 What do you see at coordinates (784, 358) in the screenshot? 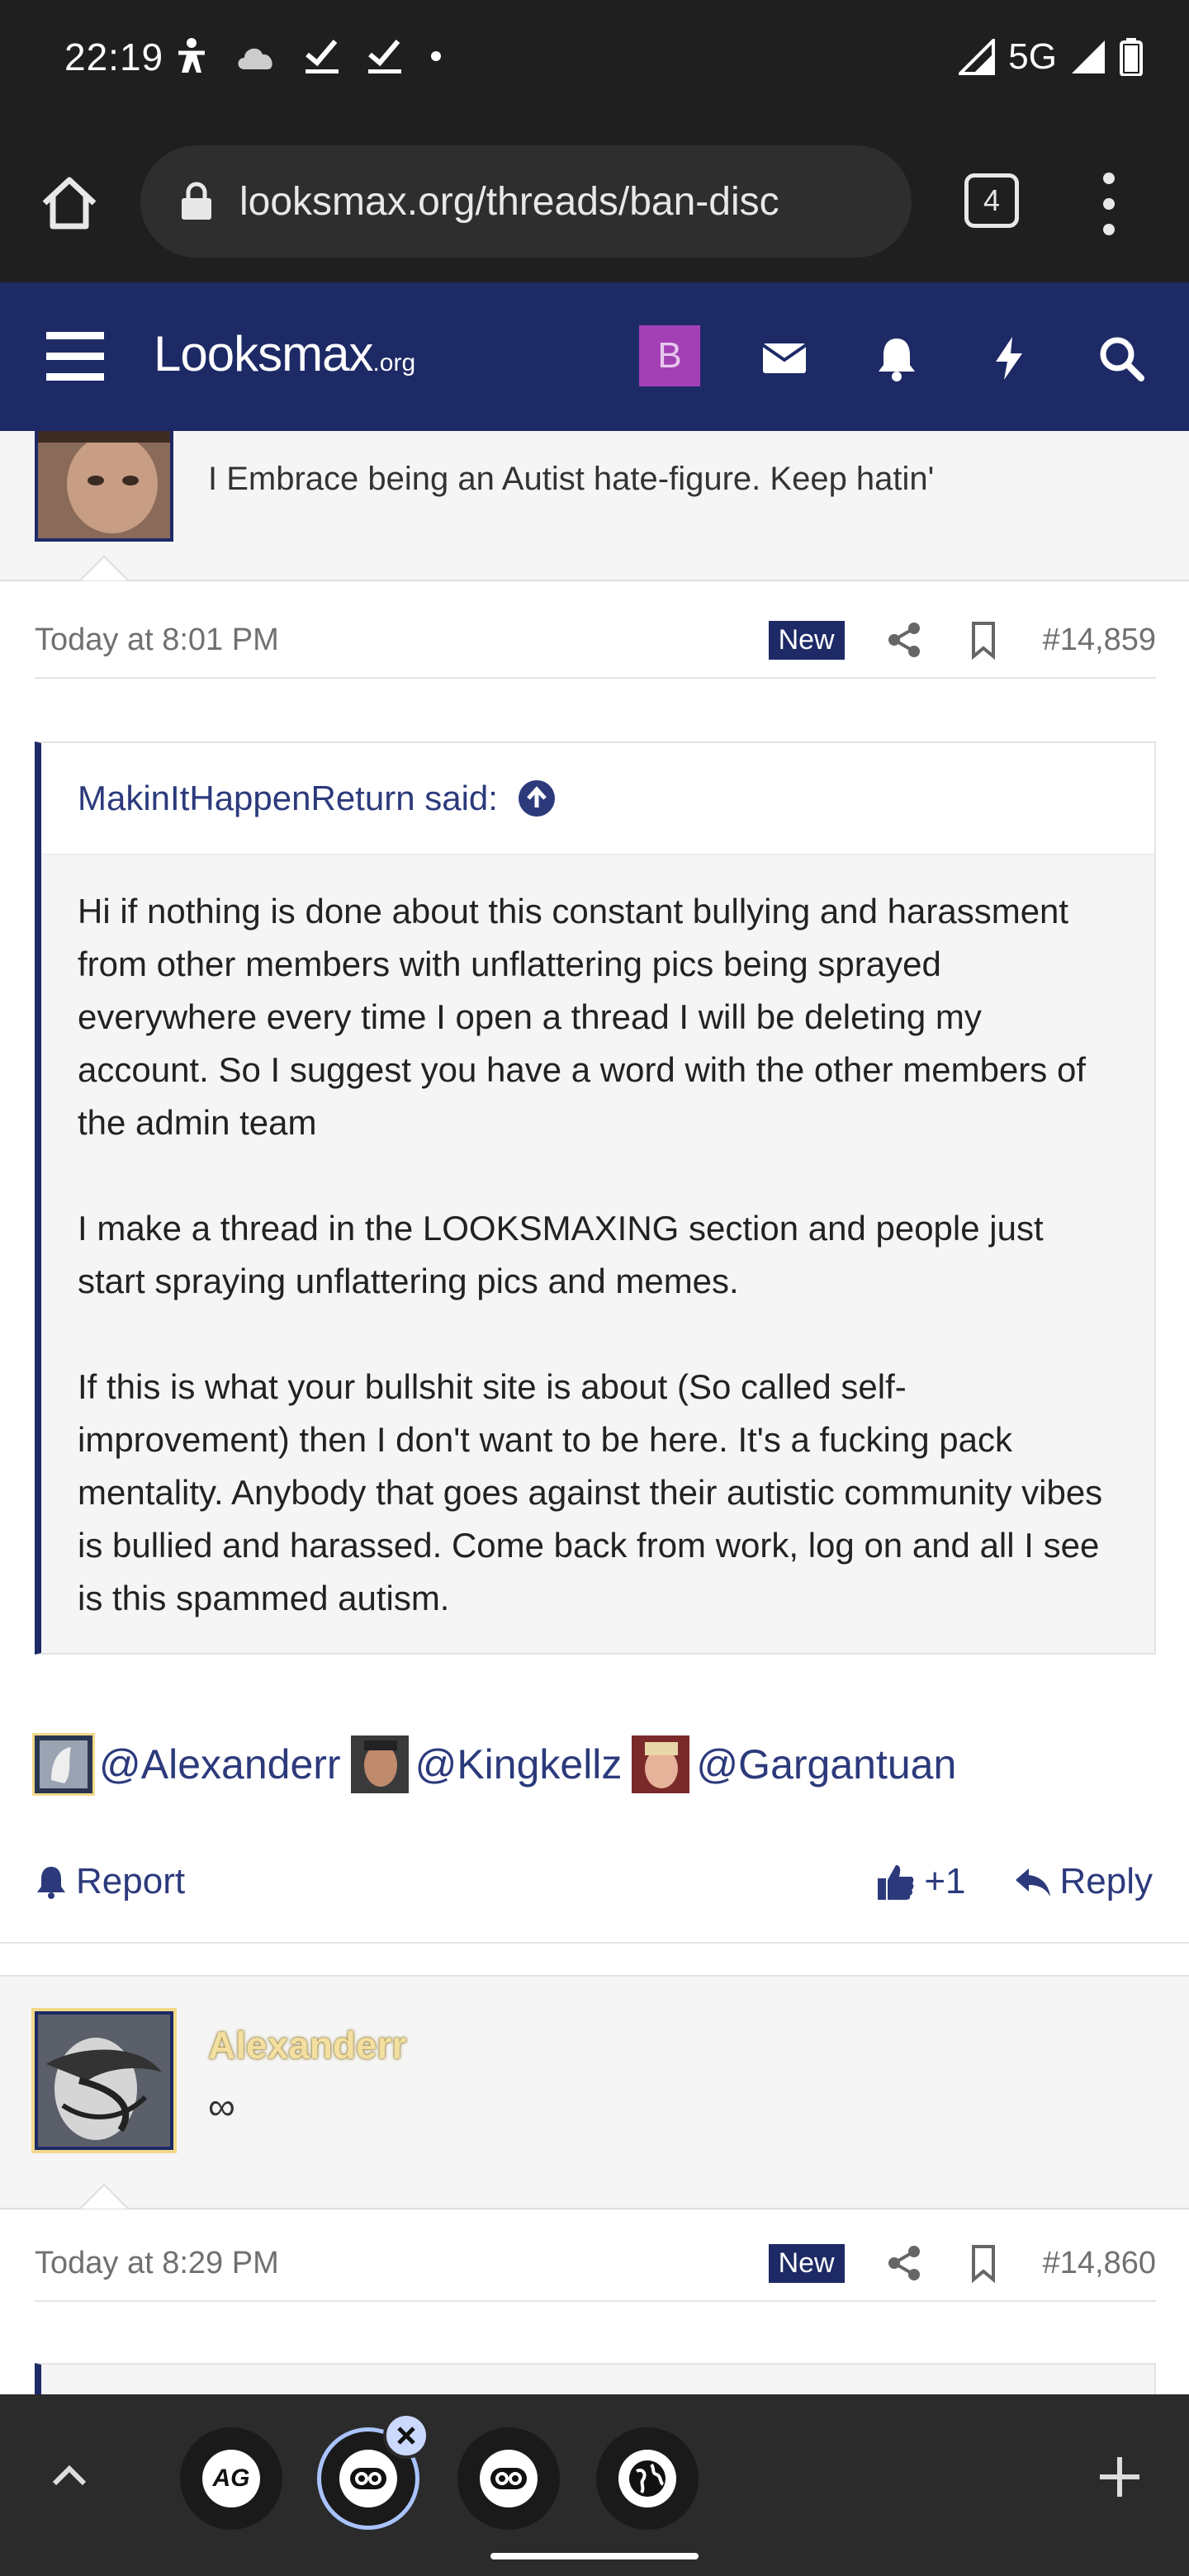
I see `mail-icon` at bounding box center [784, 358].